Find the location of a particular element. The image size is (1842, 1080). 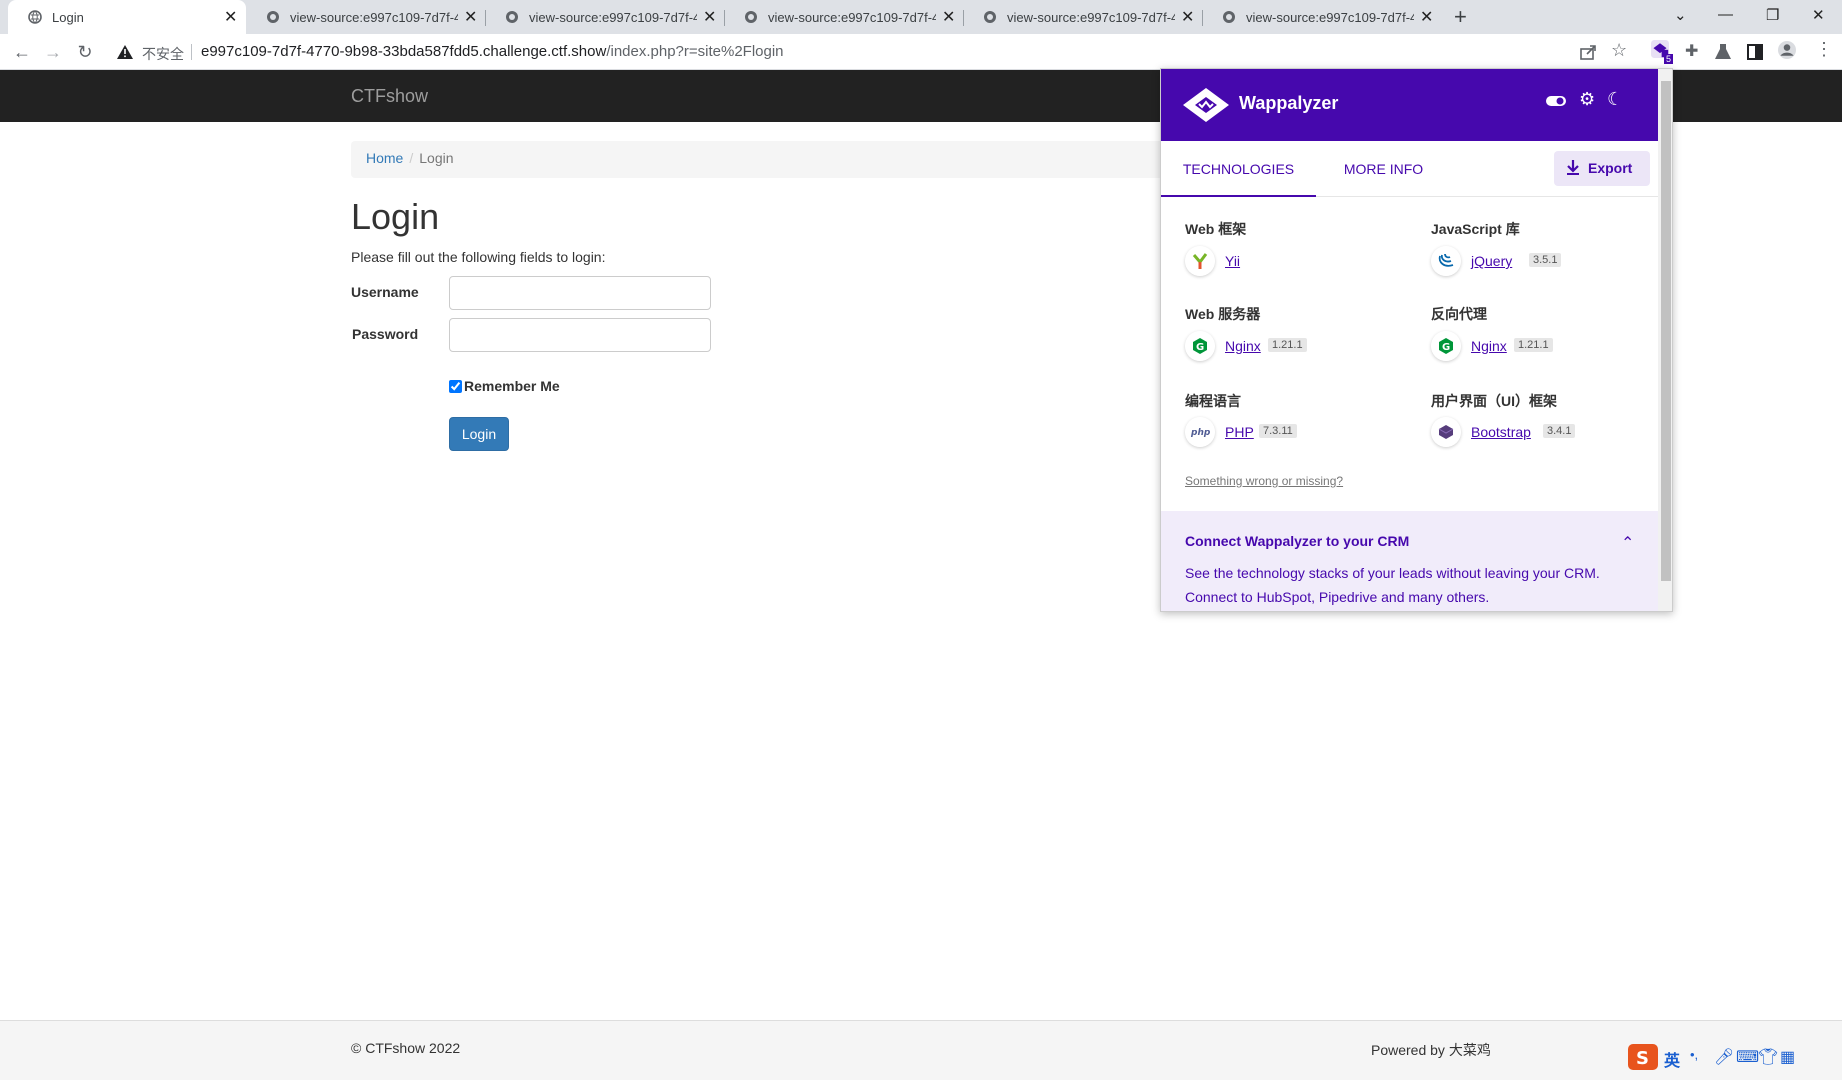

password-input is located at coordinates (580, 335).